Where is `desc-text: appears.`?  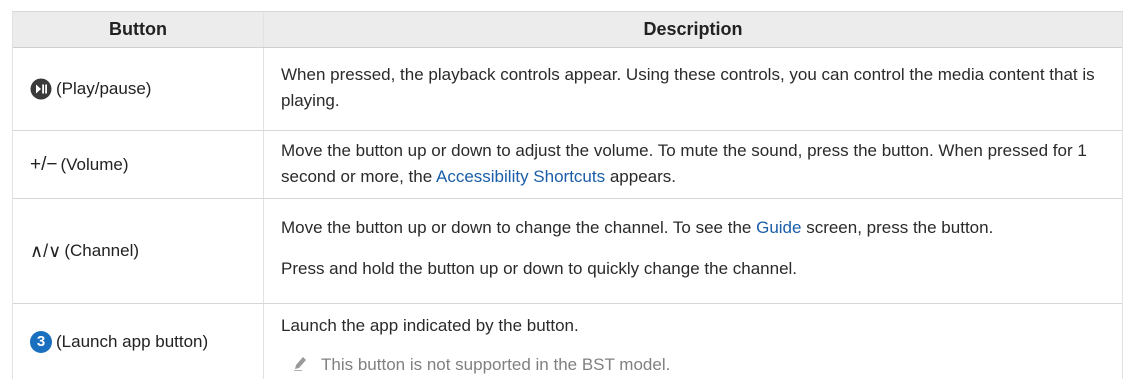 desc-text: appears. is located at coordinates (640, 176).